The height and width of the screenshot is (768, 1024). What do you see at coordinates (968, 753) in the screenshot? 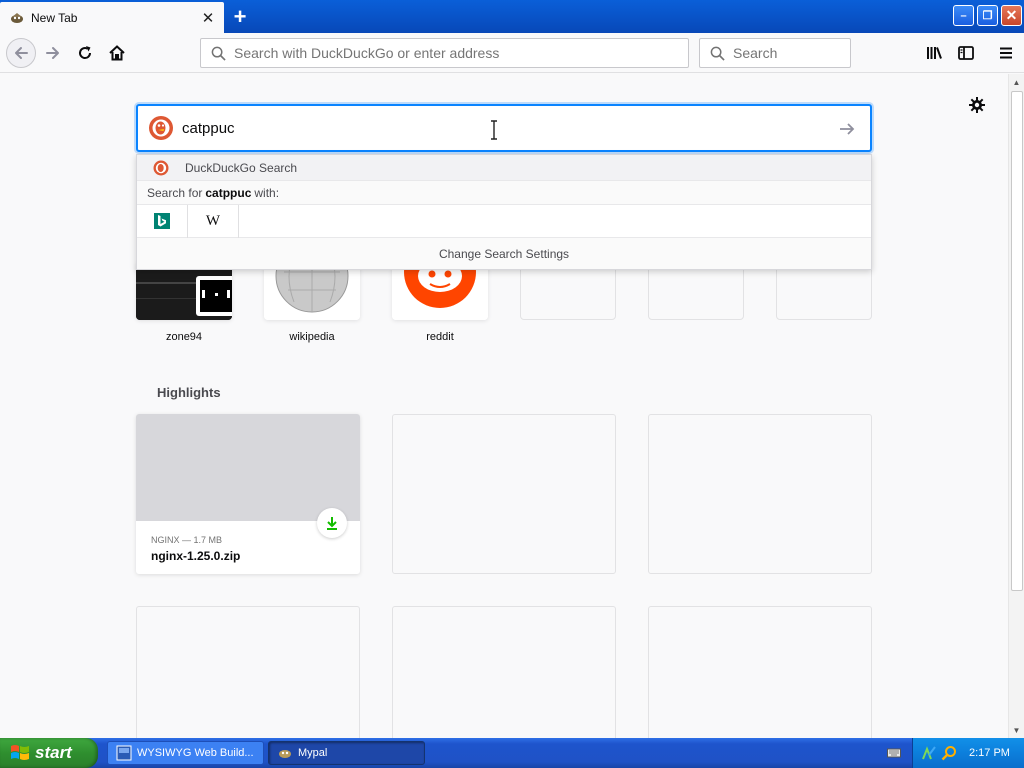
I see `system-tray: 2:17 PM` at bounding box center [968, 753].